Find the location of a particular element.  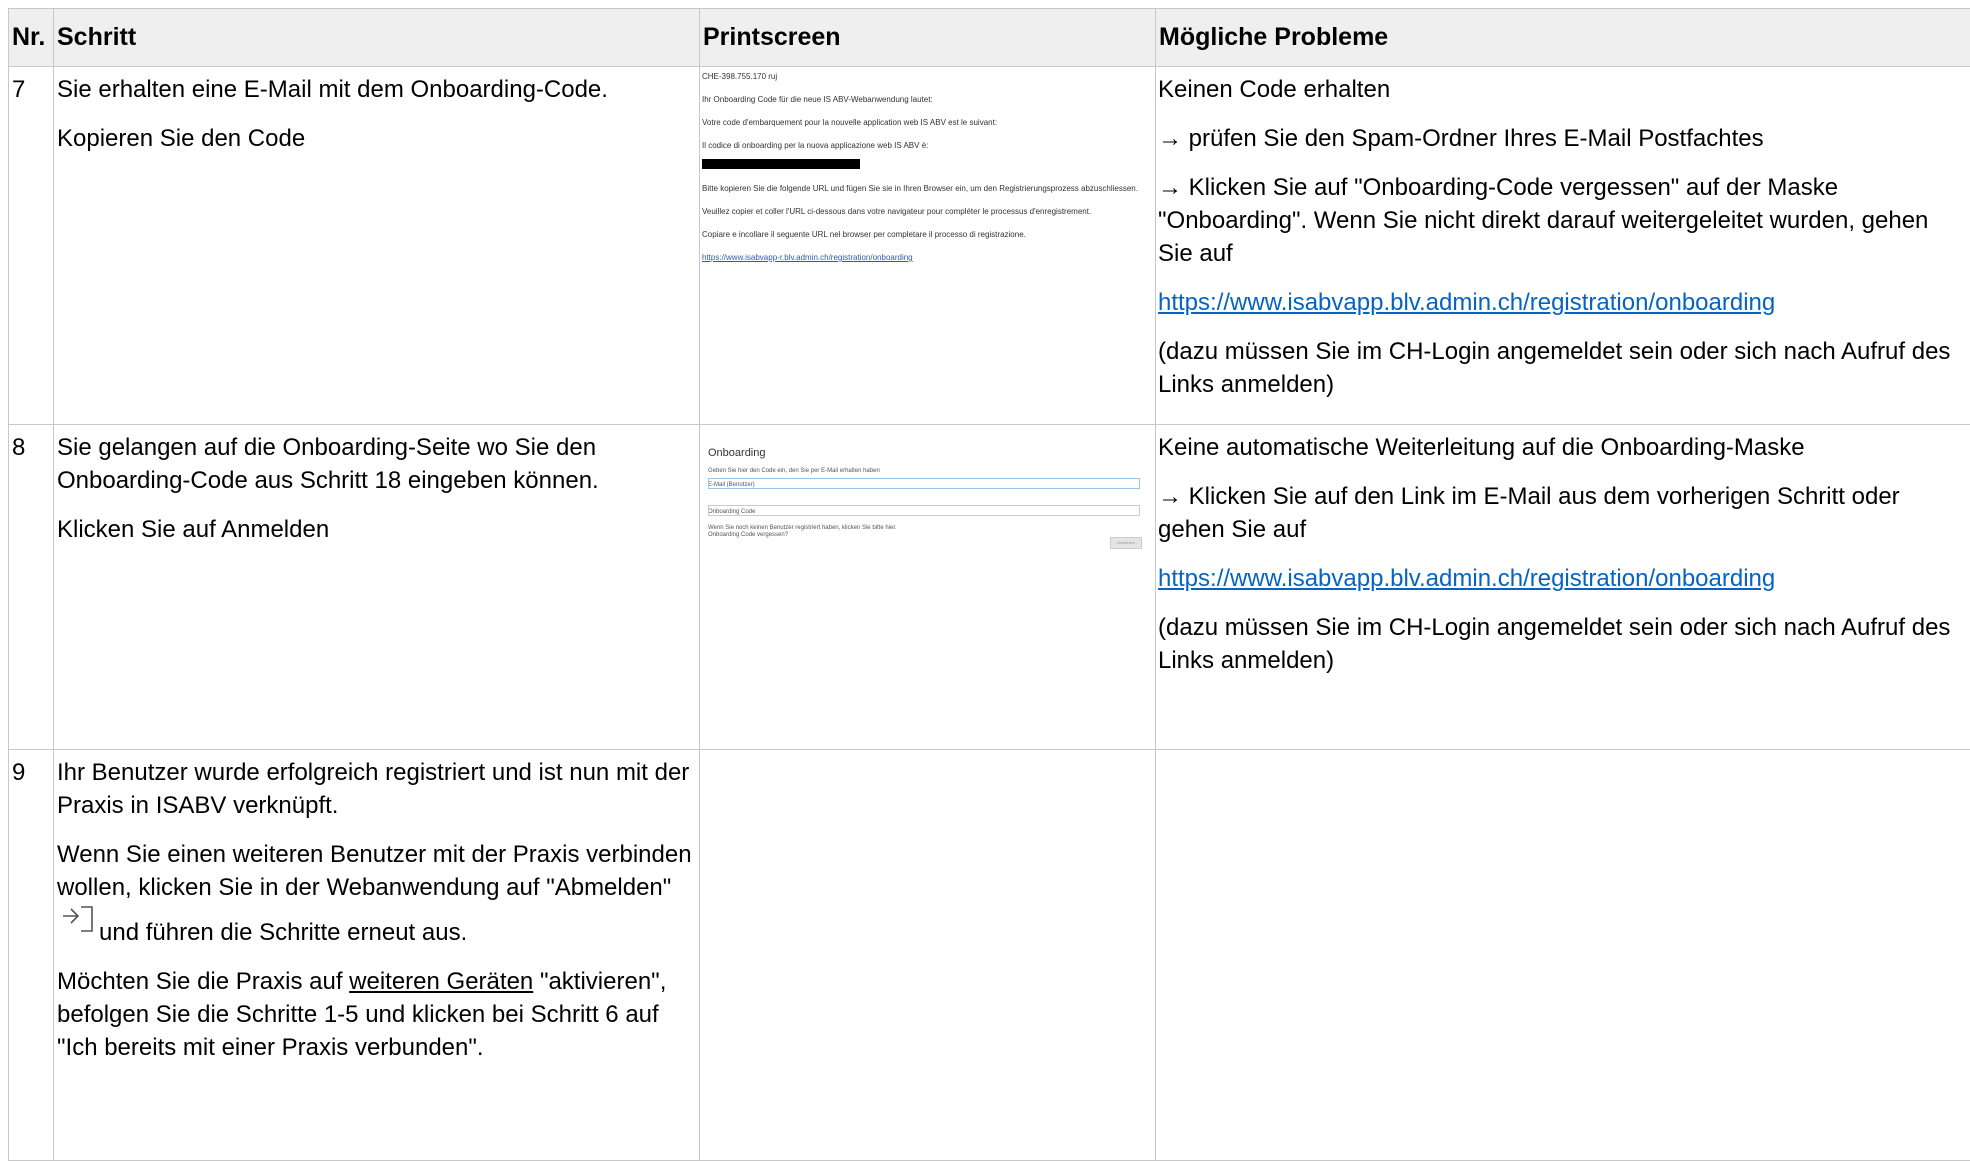

row-number: 7 is located at coordinates (31, 246).